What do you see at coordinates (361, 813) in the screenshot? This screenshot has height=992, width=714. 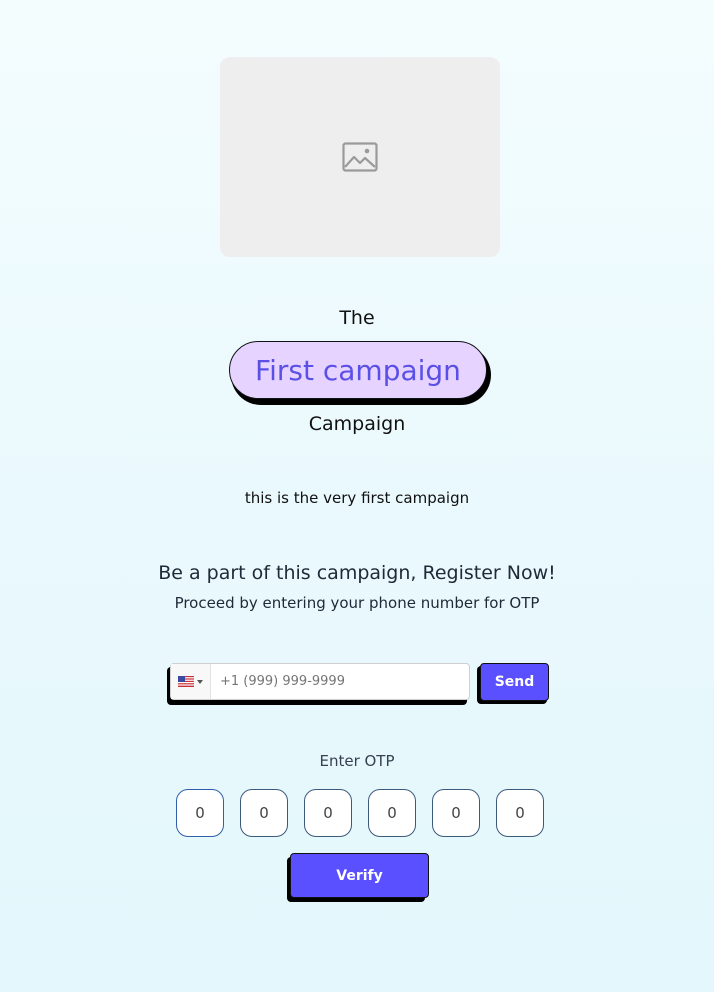 I see `otp-inputs: 0 0 0 0 0 0` at bounding box center [361, 813].